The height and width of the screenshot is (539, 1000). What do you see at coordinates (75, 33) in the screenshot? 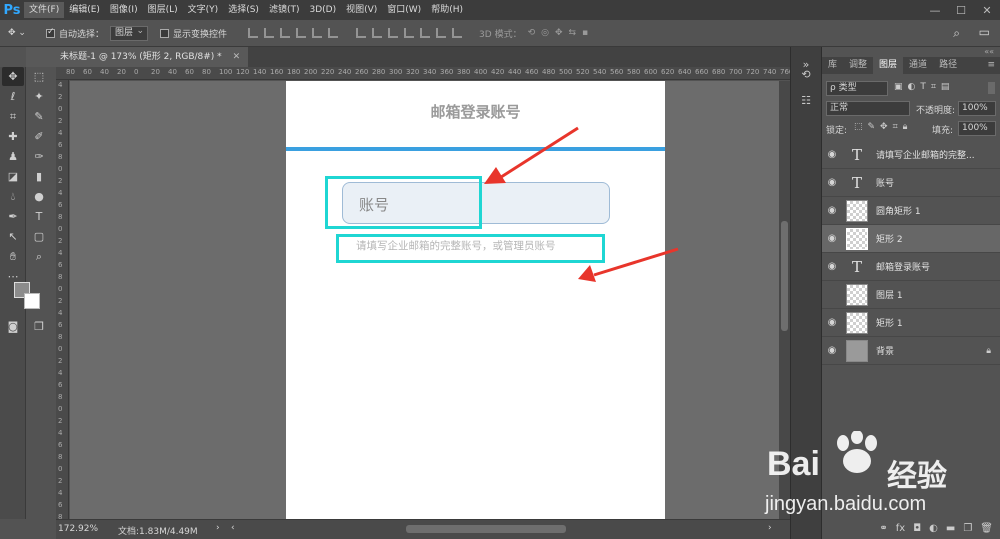
I see `auto-select-checkbox: 自动选择：` at bounding box center [75, 33].